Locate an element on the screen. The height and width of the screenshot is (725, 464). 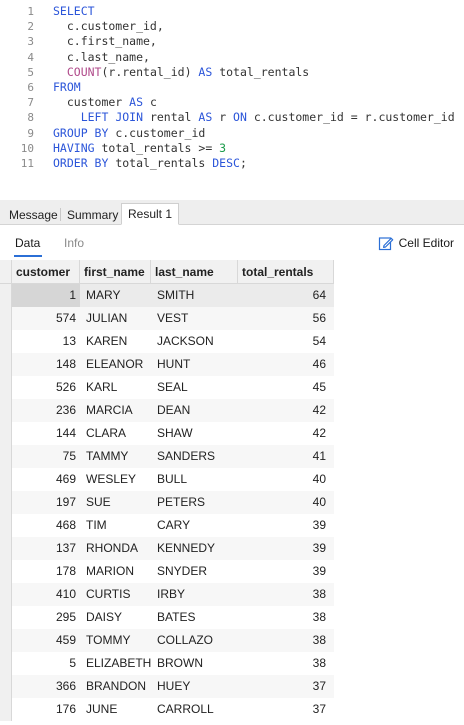
table-row: 295 DAISY BATES 38 is located at coordinates (167, 617).